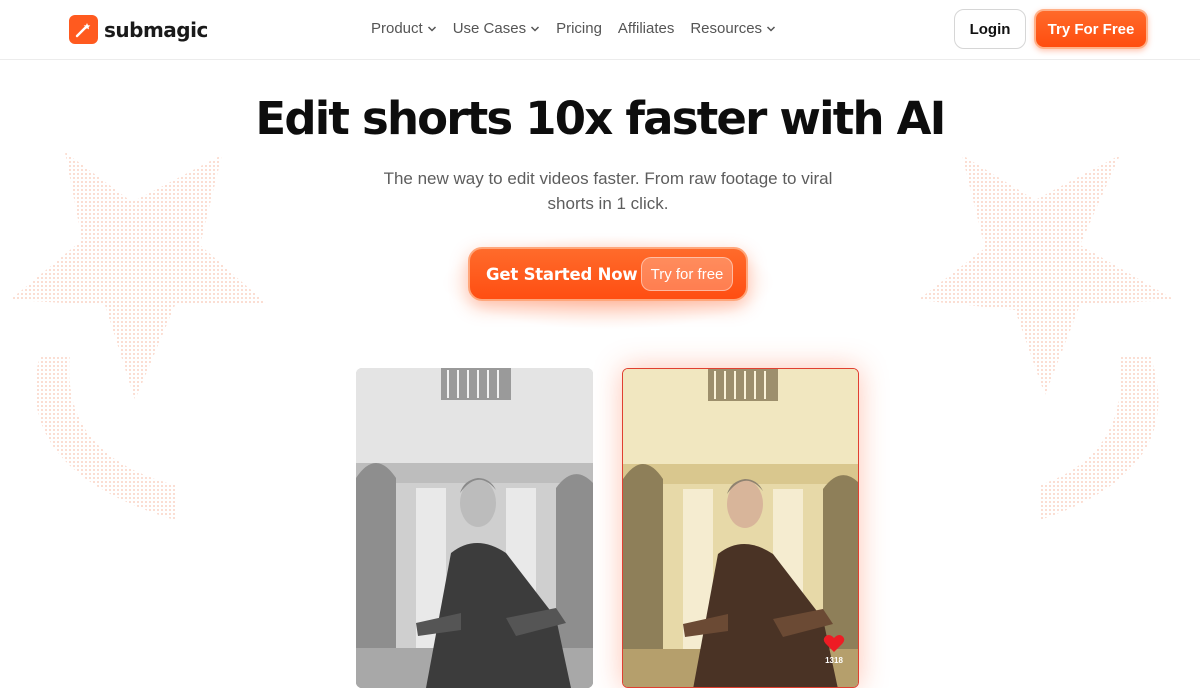 The width and height of the screenshot is (1200, 688). Describe the element at coordinates (489, 28) in the screenshot. I see `menu-item-label: Use Cases` at that location.